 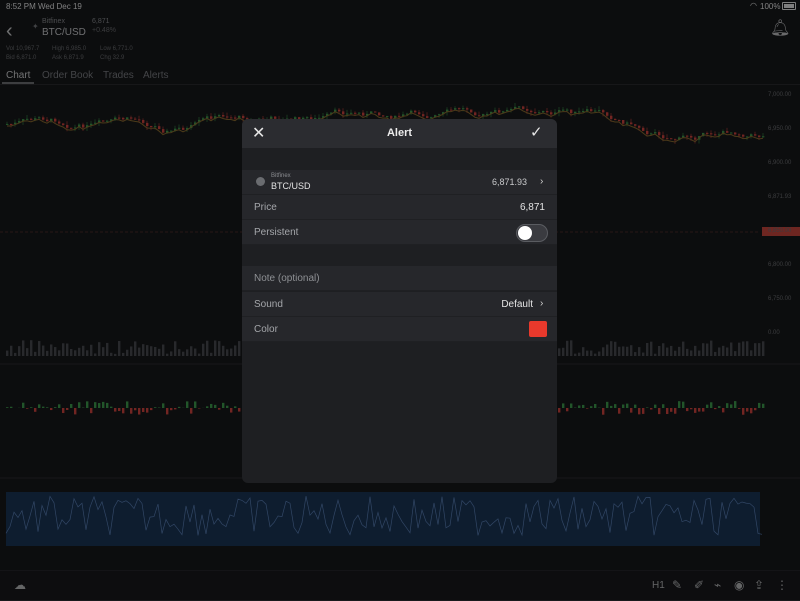 What do you see at coordinates (265, 207) in the screenshot?
I see `price-label: Price` at bounding box center [265, 207].